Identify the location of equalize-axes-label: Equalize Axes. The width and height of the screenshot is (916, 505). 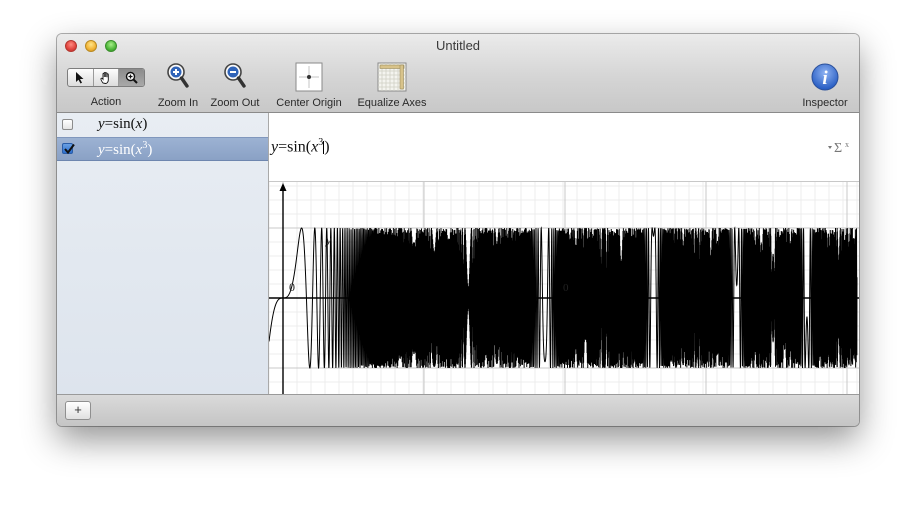
(392, 103).